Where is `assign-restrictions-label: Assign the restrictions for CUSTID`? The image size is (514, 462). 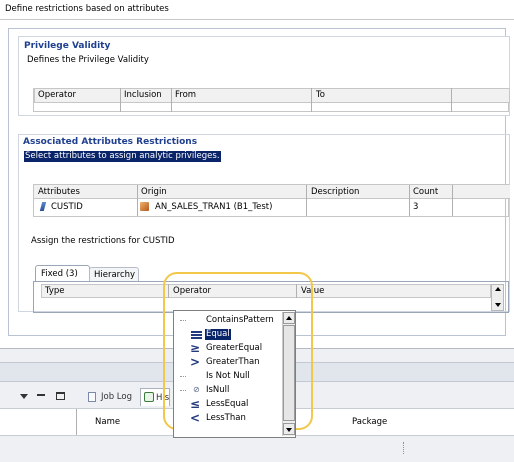 assign-restrictions-label: Assign the restrictions for CUSTID is located at coordinates (103, 241).